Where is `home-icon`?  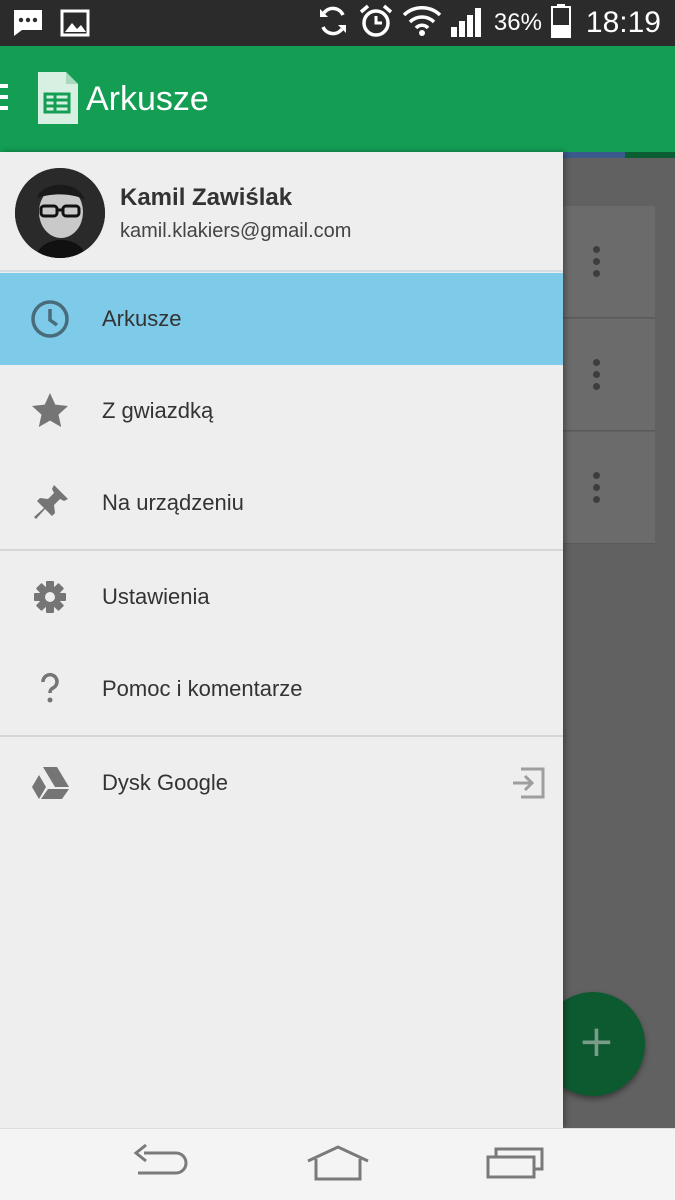
home-icon is located at coordinates (338, 1165).